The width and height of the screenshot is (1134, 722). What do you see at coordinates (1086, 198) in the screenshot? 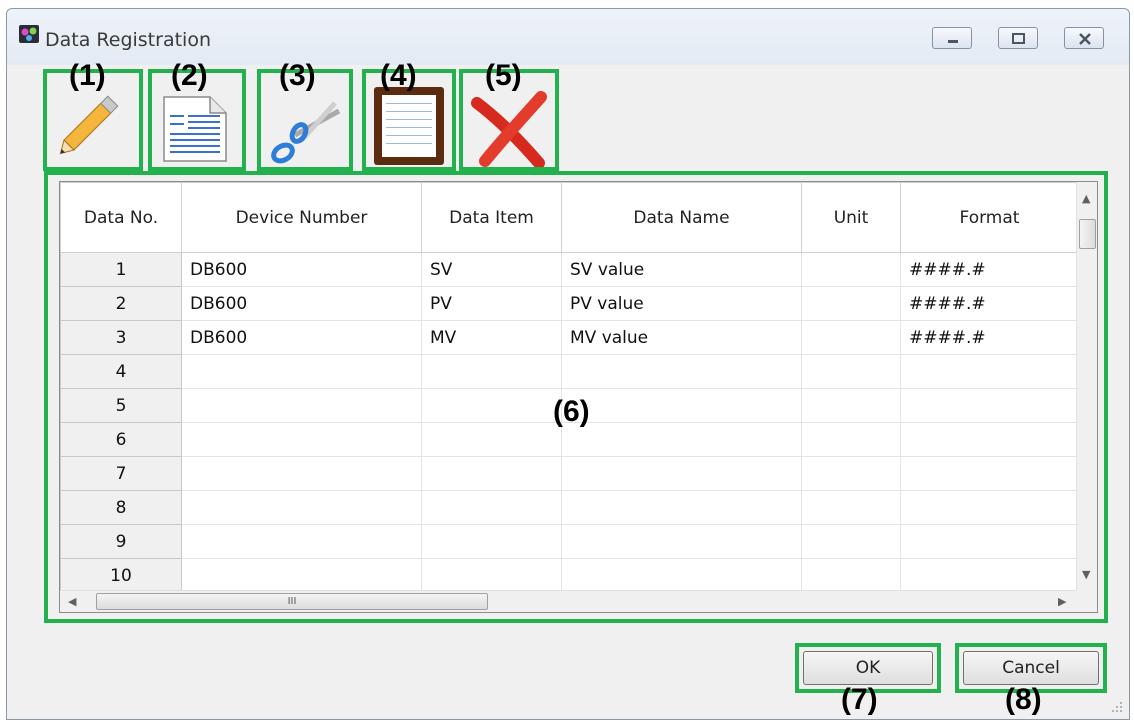
I see `scroll-up-arrow-icon: ▲` at bounding box center [1086, 198].